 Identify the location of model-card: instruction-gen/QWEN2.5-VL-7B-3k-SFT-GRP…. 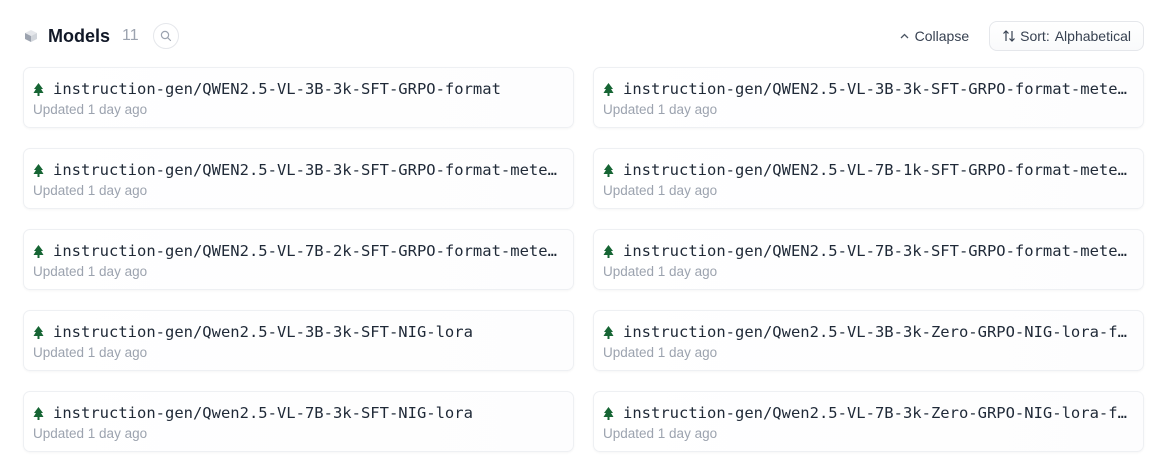
(868, 259).